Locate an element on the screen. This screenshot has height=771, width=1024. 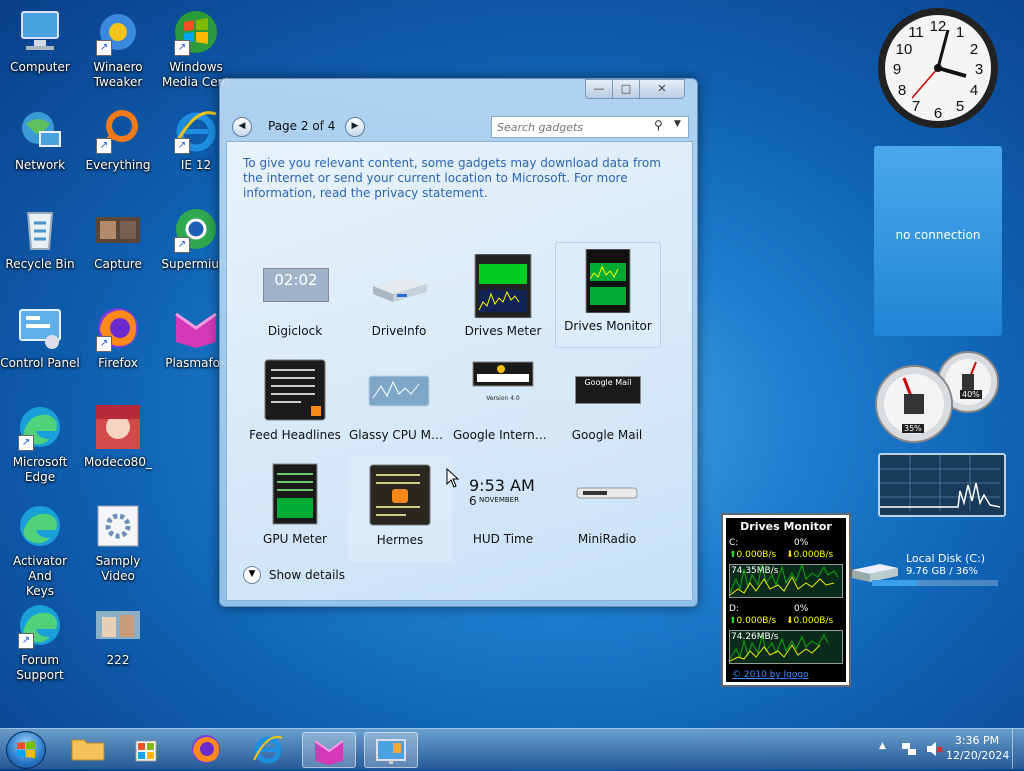
gadget-drives-monitor: Drives Monitor is located at coordinates (608, 295).